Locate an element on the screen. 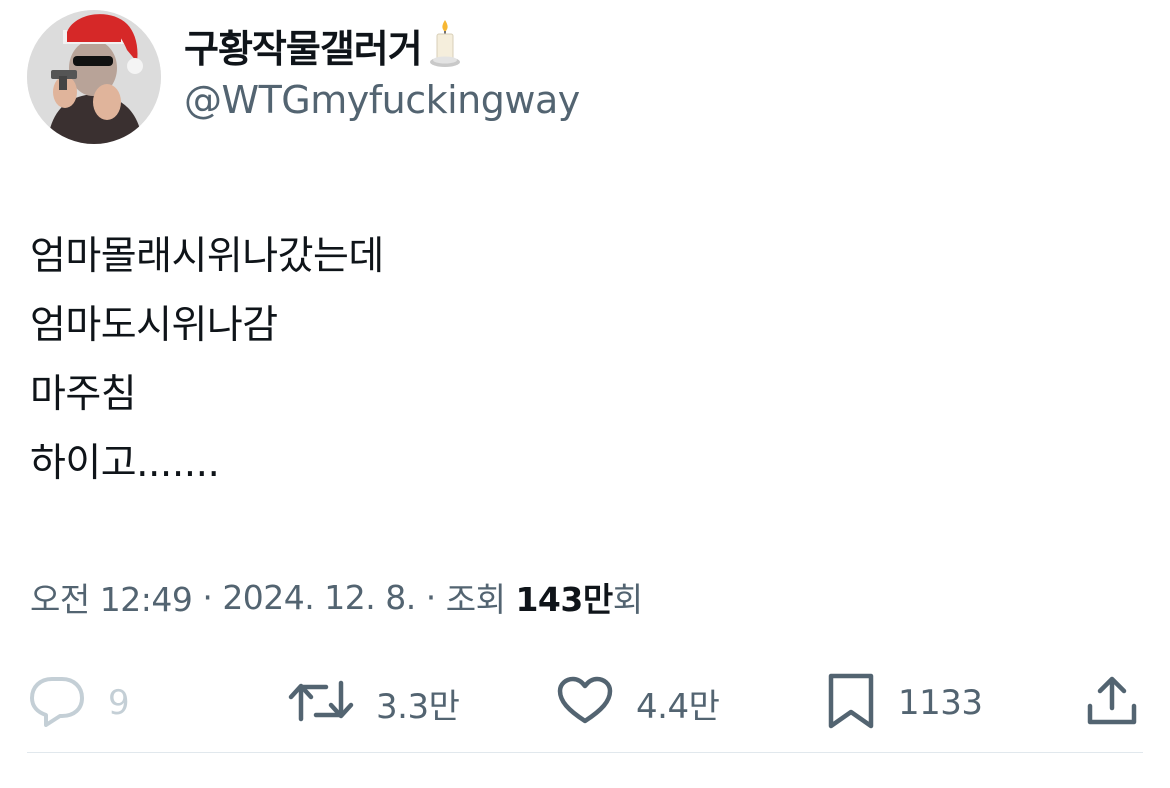 The width and height of the screenshot is (1170, 788). bookmark-button: 1133 is located at coordinates (904, 703).